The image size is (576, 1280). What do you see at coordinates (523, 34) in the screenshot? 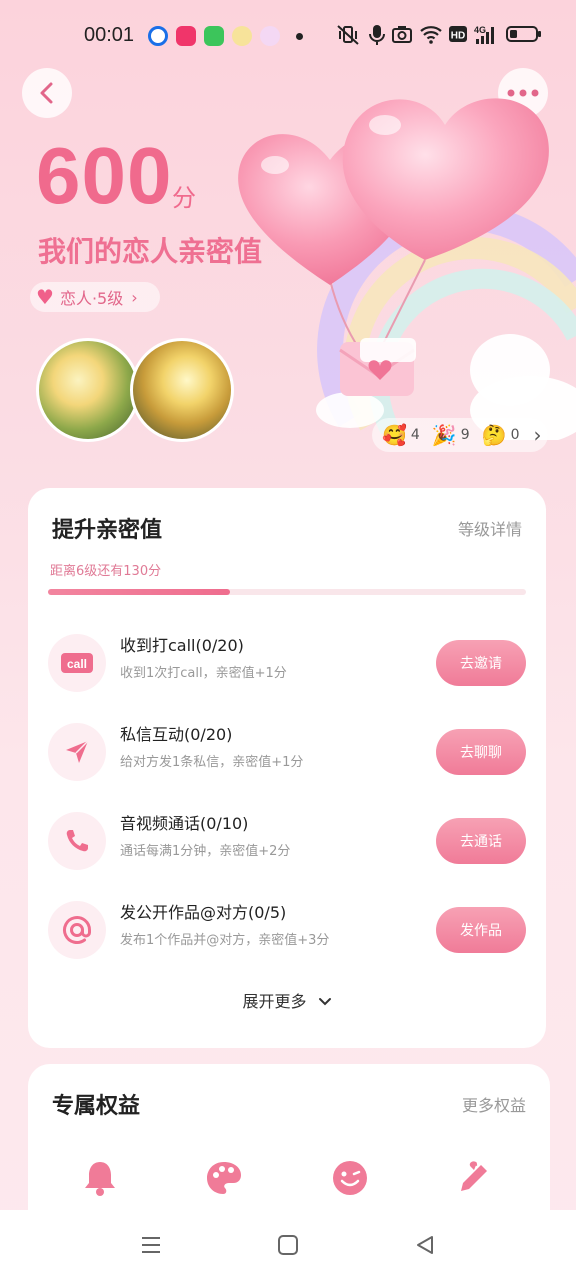
I see `battery-icon` at bounding box center [523, 34].